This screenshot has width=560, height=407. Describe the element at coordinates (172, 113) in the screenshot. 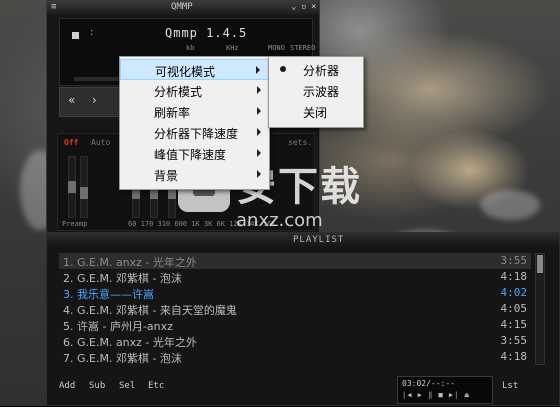

I see `menu-item-label: 刷新率` at that location.